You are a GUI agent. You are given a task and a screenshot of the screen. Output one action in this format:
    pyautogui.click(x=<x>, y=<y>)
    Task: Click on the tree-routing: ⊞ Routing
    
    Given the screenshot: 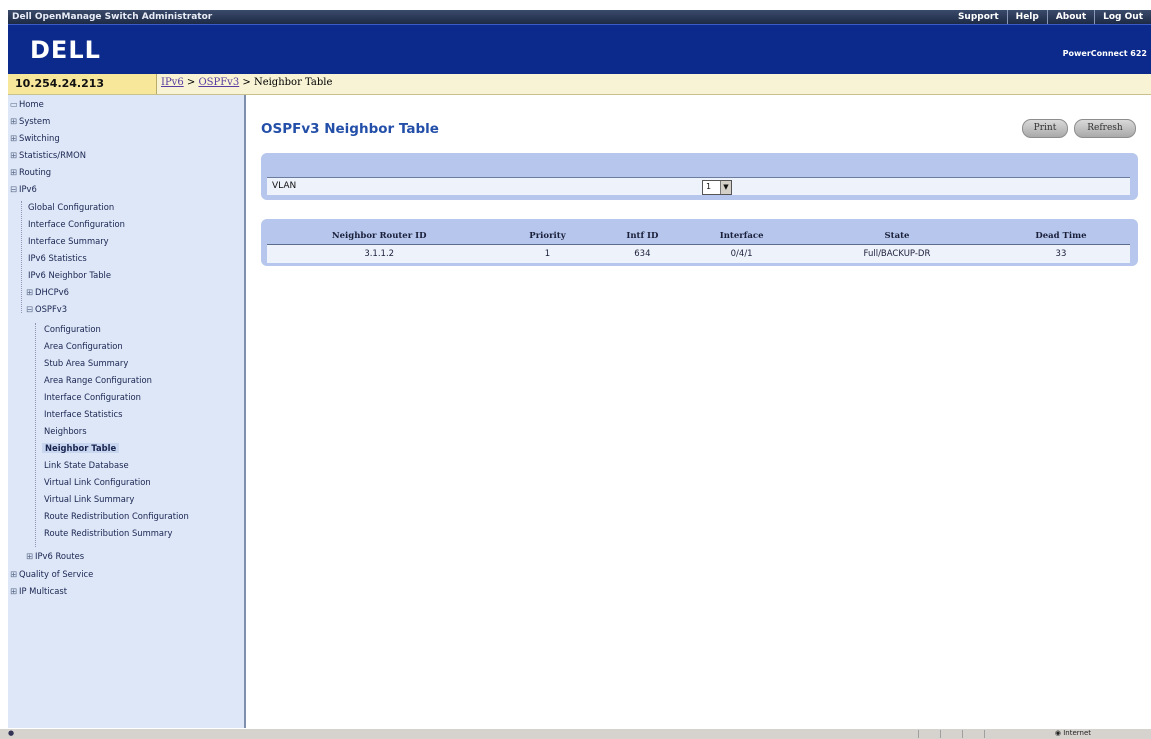 What is the action you would take?
    pyautogui.click(x=30, y=172)
    